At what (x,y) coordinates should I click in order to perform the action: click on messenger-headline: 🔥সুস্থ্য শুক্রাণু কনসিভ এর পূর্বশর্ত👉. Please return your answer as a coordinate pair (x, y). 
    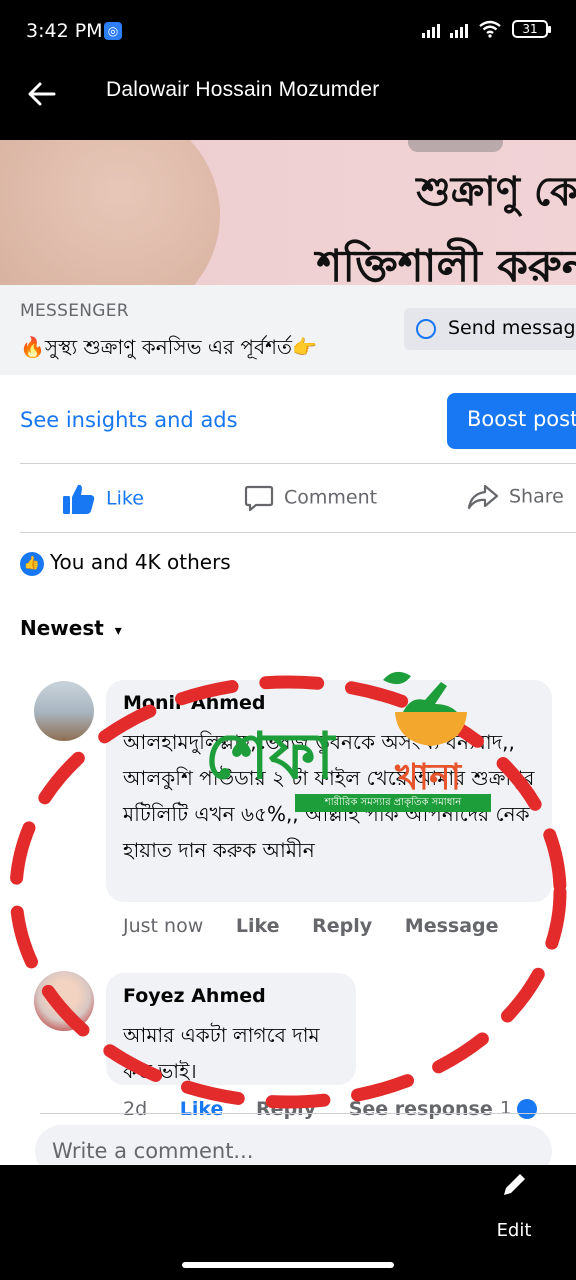
    Looking at the image, I should click on (168, 347).